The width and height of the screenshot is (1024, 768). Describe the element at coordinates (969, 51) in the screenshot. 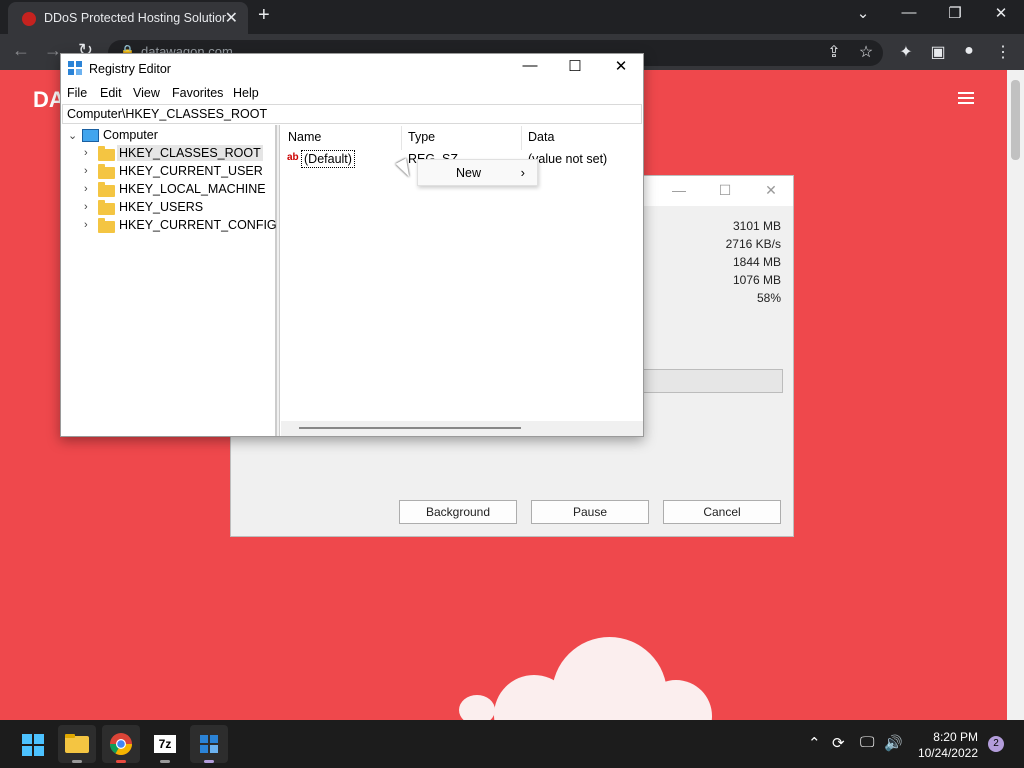

I see `profile-icon: ●` at that location.